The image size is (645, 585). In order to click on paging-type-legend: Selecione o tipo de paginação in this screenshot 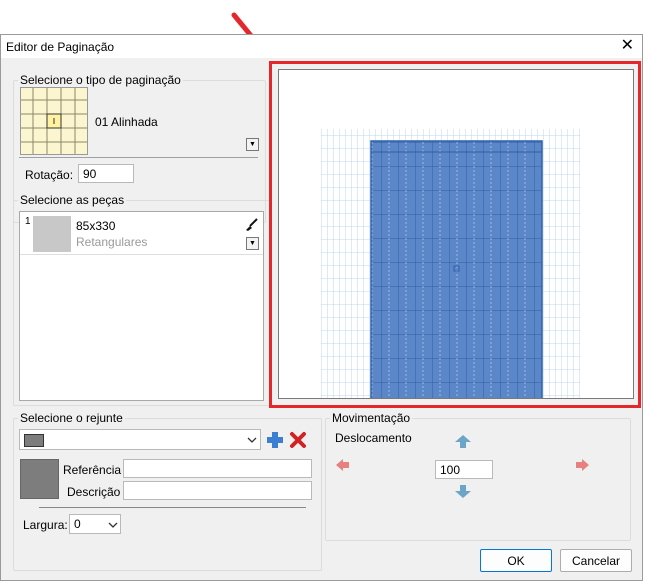, I will do `click(100, 80)`.